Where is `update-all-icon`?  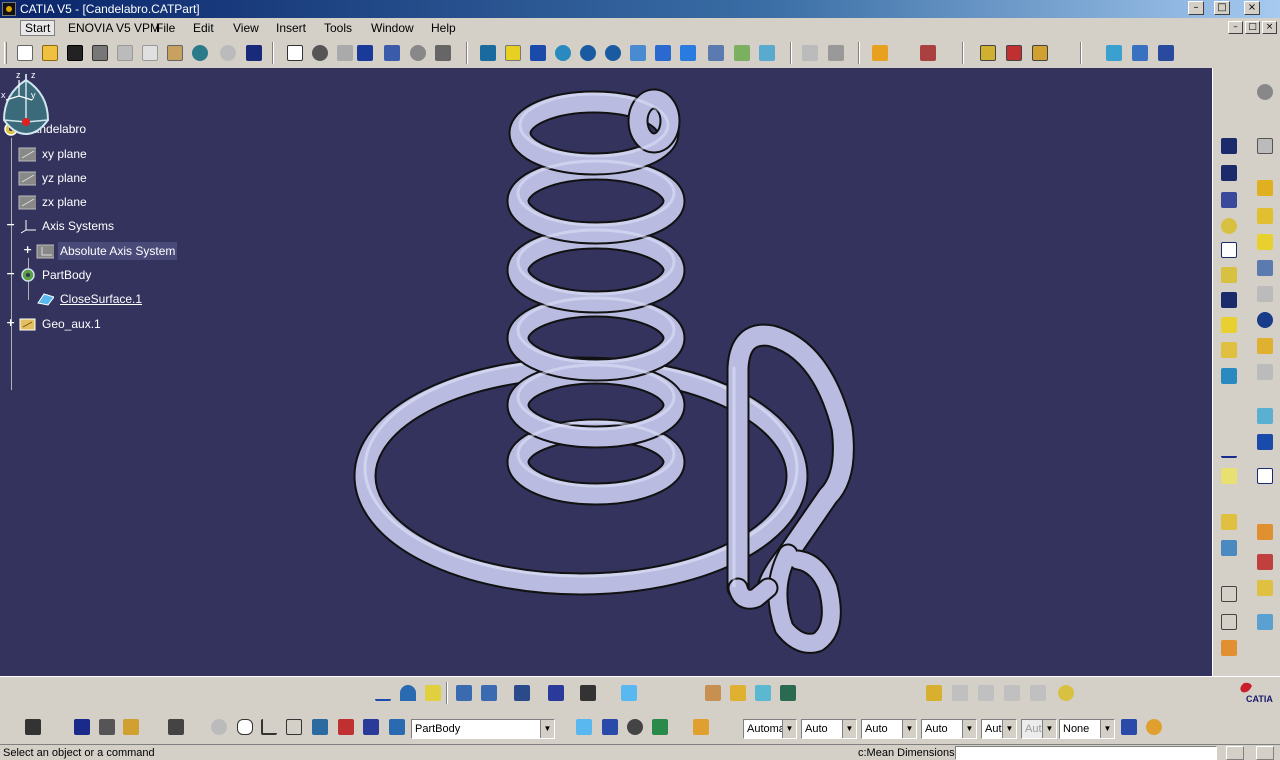 update-all-icon is located at coordinates (1014, 53).